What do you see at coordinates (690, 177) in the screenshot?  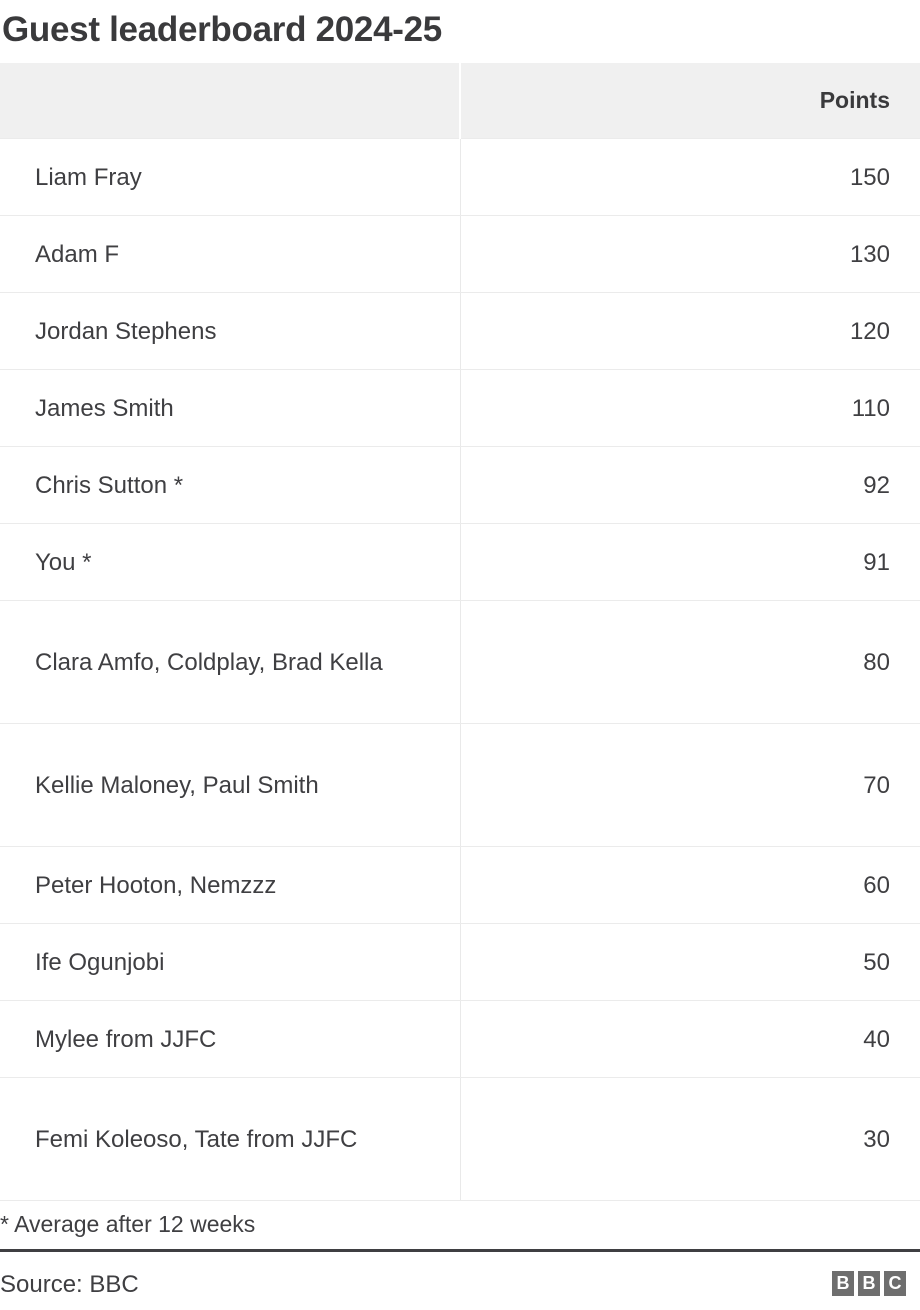 I see `cell-points-value: 150` at bounding box center [690, 177].